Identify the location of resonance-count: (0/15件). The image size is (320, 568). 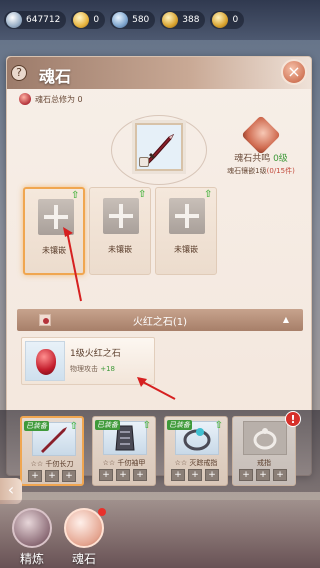
(280, 171).